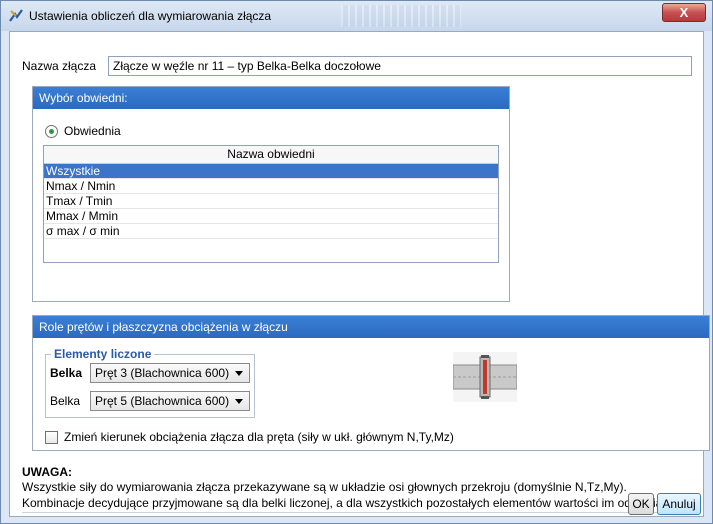 This screenshot has width=713, height=524. What do you see at coordinates (65, 401) in the screenshot?
I see `beam-label-2: Belka` at bounding box center [65, 401].